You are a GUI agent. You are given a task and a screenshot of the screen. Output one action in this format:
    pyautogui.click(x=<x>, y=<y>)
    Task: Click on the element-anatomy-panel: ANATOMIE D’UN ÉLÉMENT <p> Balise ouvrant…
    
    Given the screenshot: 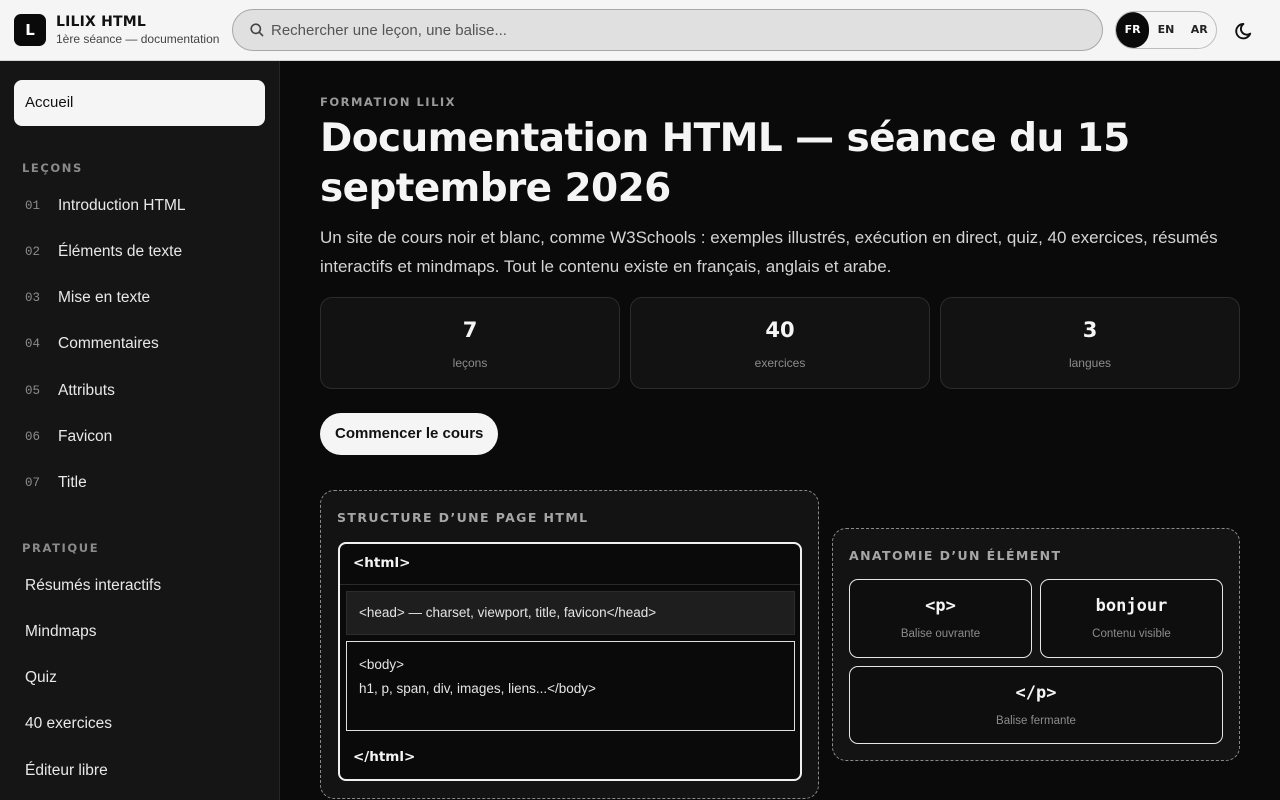 What is the action you would take?
    pyautogui.click(x=1036, y=644)
    